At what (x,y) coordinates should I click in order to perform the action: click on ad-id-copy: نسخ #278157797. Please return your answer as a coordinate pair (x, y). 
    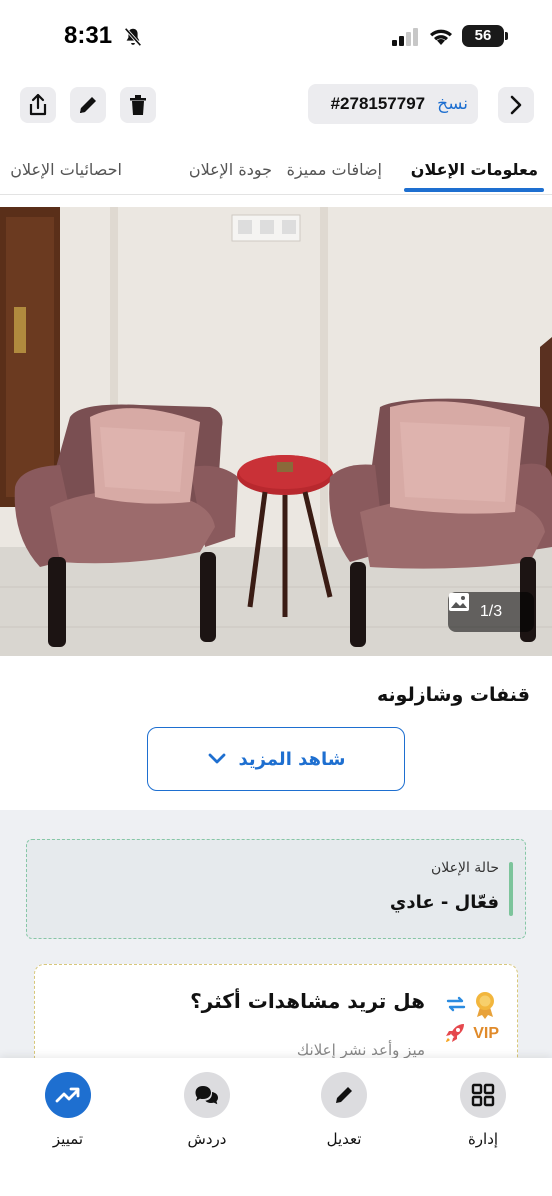
    Looking at the image, I should click on (393, 104).